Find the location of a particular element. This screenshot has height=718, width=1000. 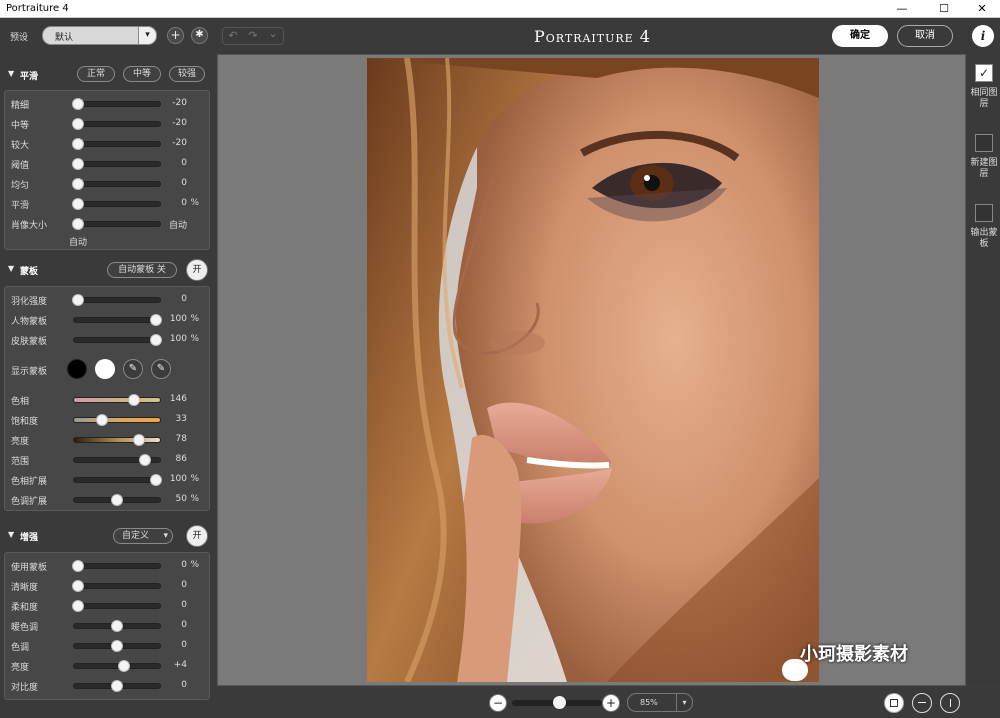

close-button: ✕ is located at coordinates (982, 9).